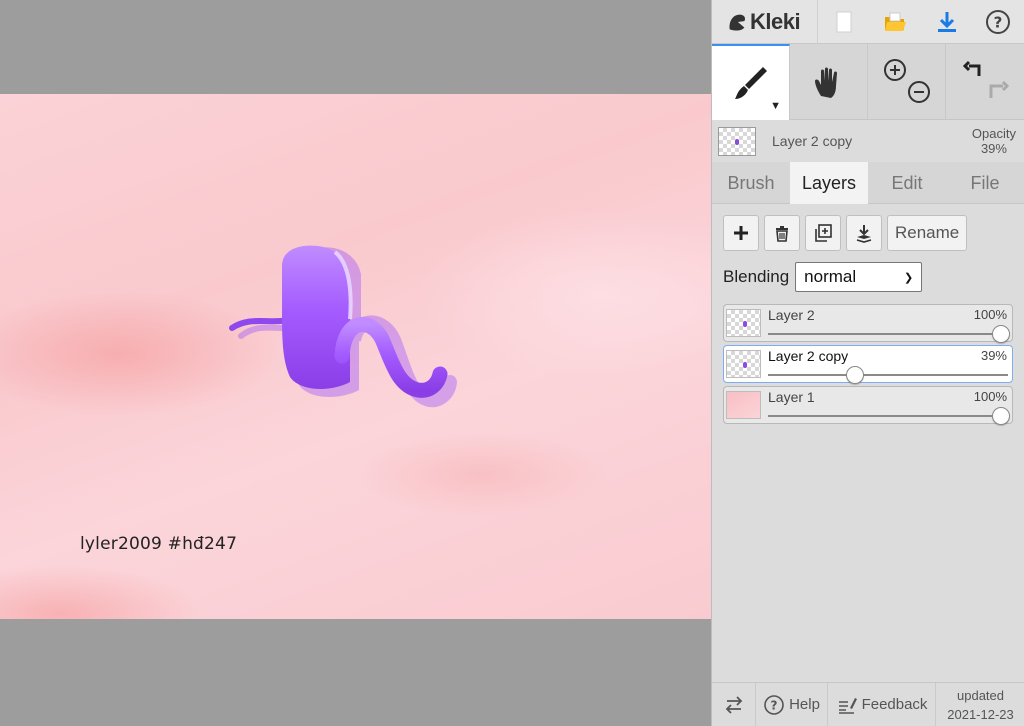 This screenshot has height=726, width=1024. Describe the element at coordinates (908, 277) in the screenshot. I see `chevron-down-icon: ❯` at that location.